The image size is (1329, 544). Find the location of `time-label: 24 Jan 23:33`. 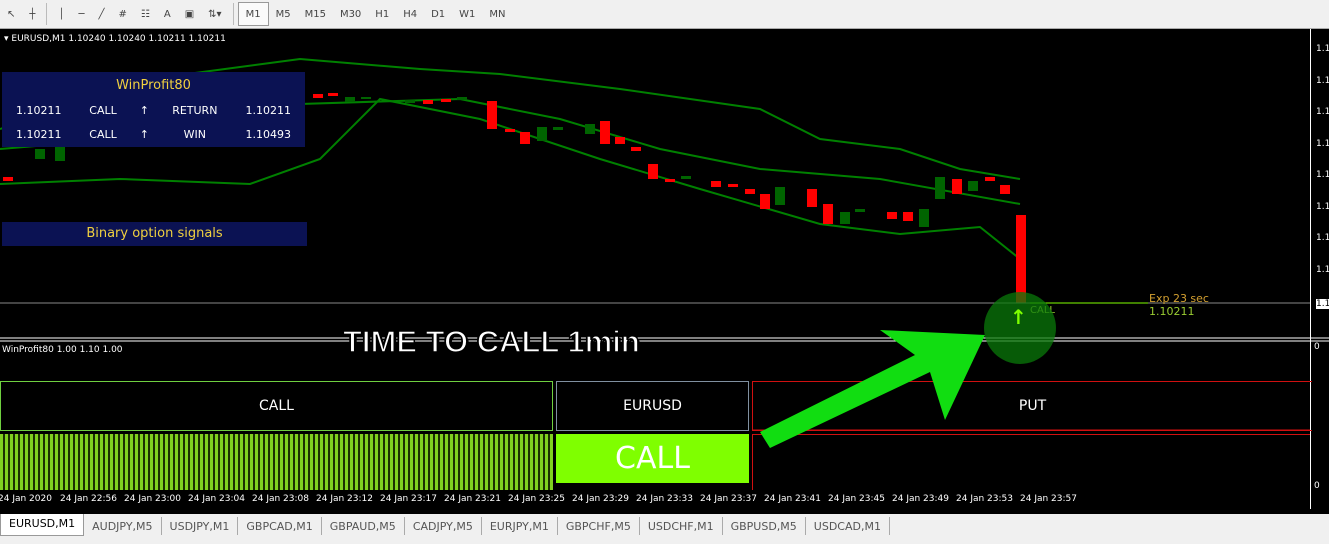

time-label: 24 Jan 23:33 is located at coordinates (664, 499).